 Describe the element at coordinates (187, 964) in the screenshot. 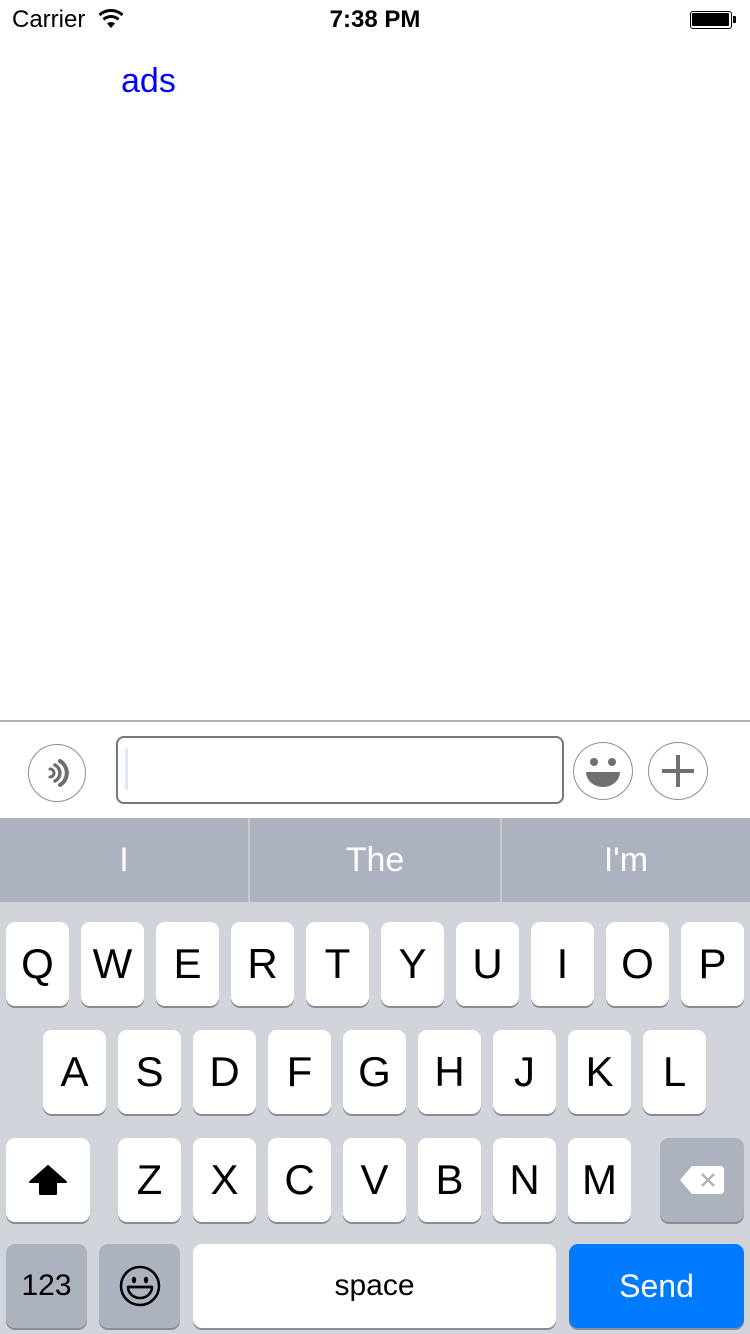

I see `key-e: E` at that location.